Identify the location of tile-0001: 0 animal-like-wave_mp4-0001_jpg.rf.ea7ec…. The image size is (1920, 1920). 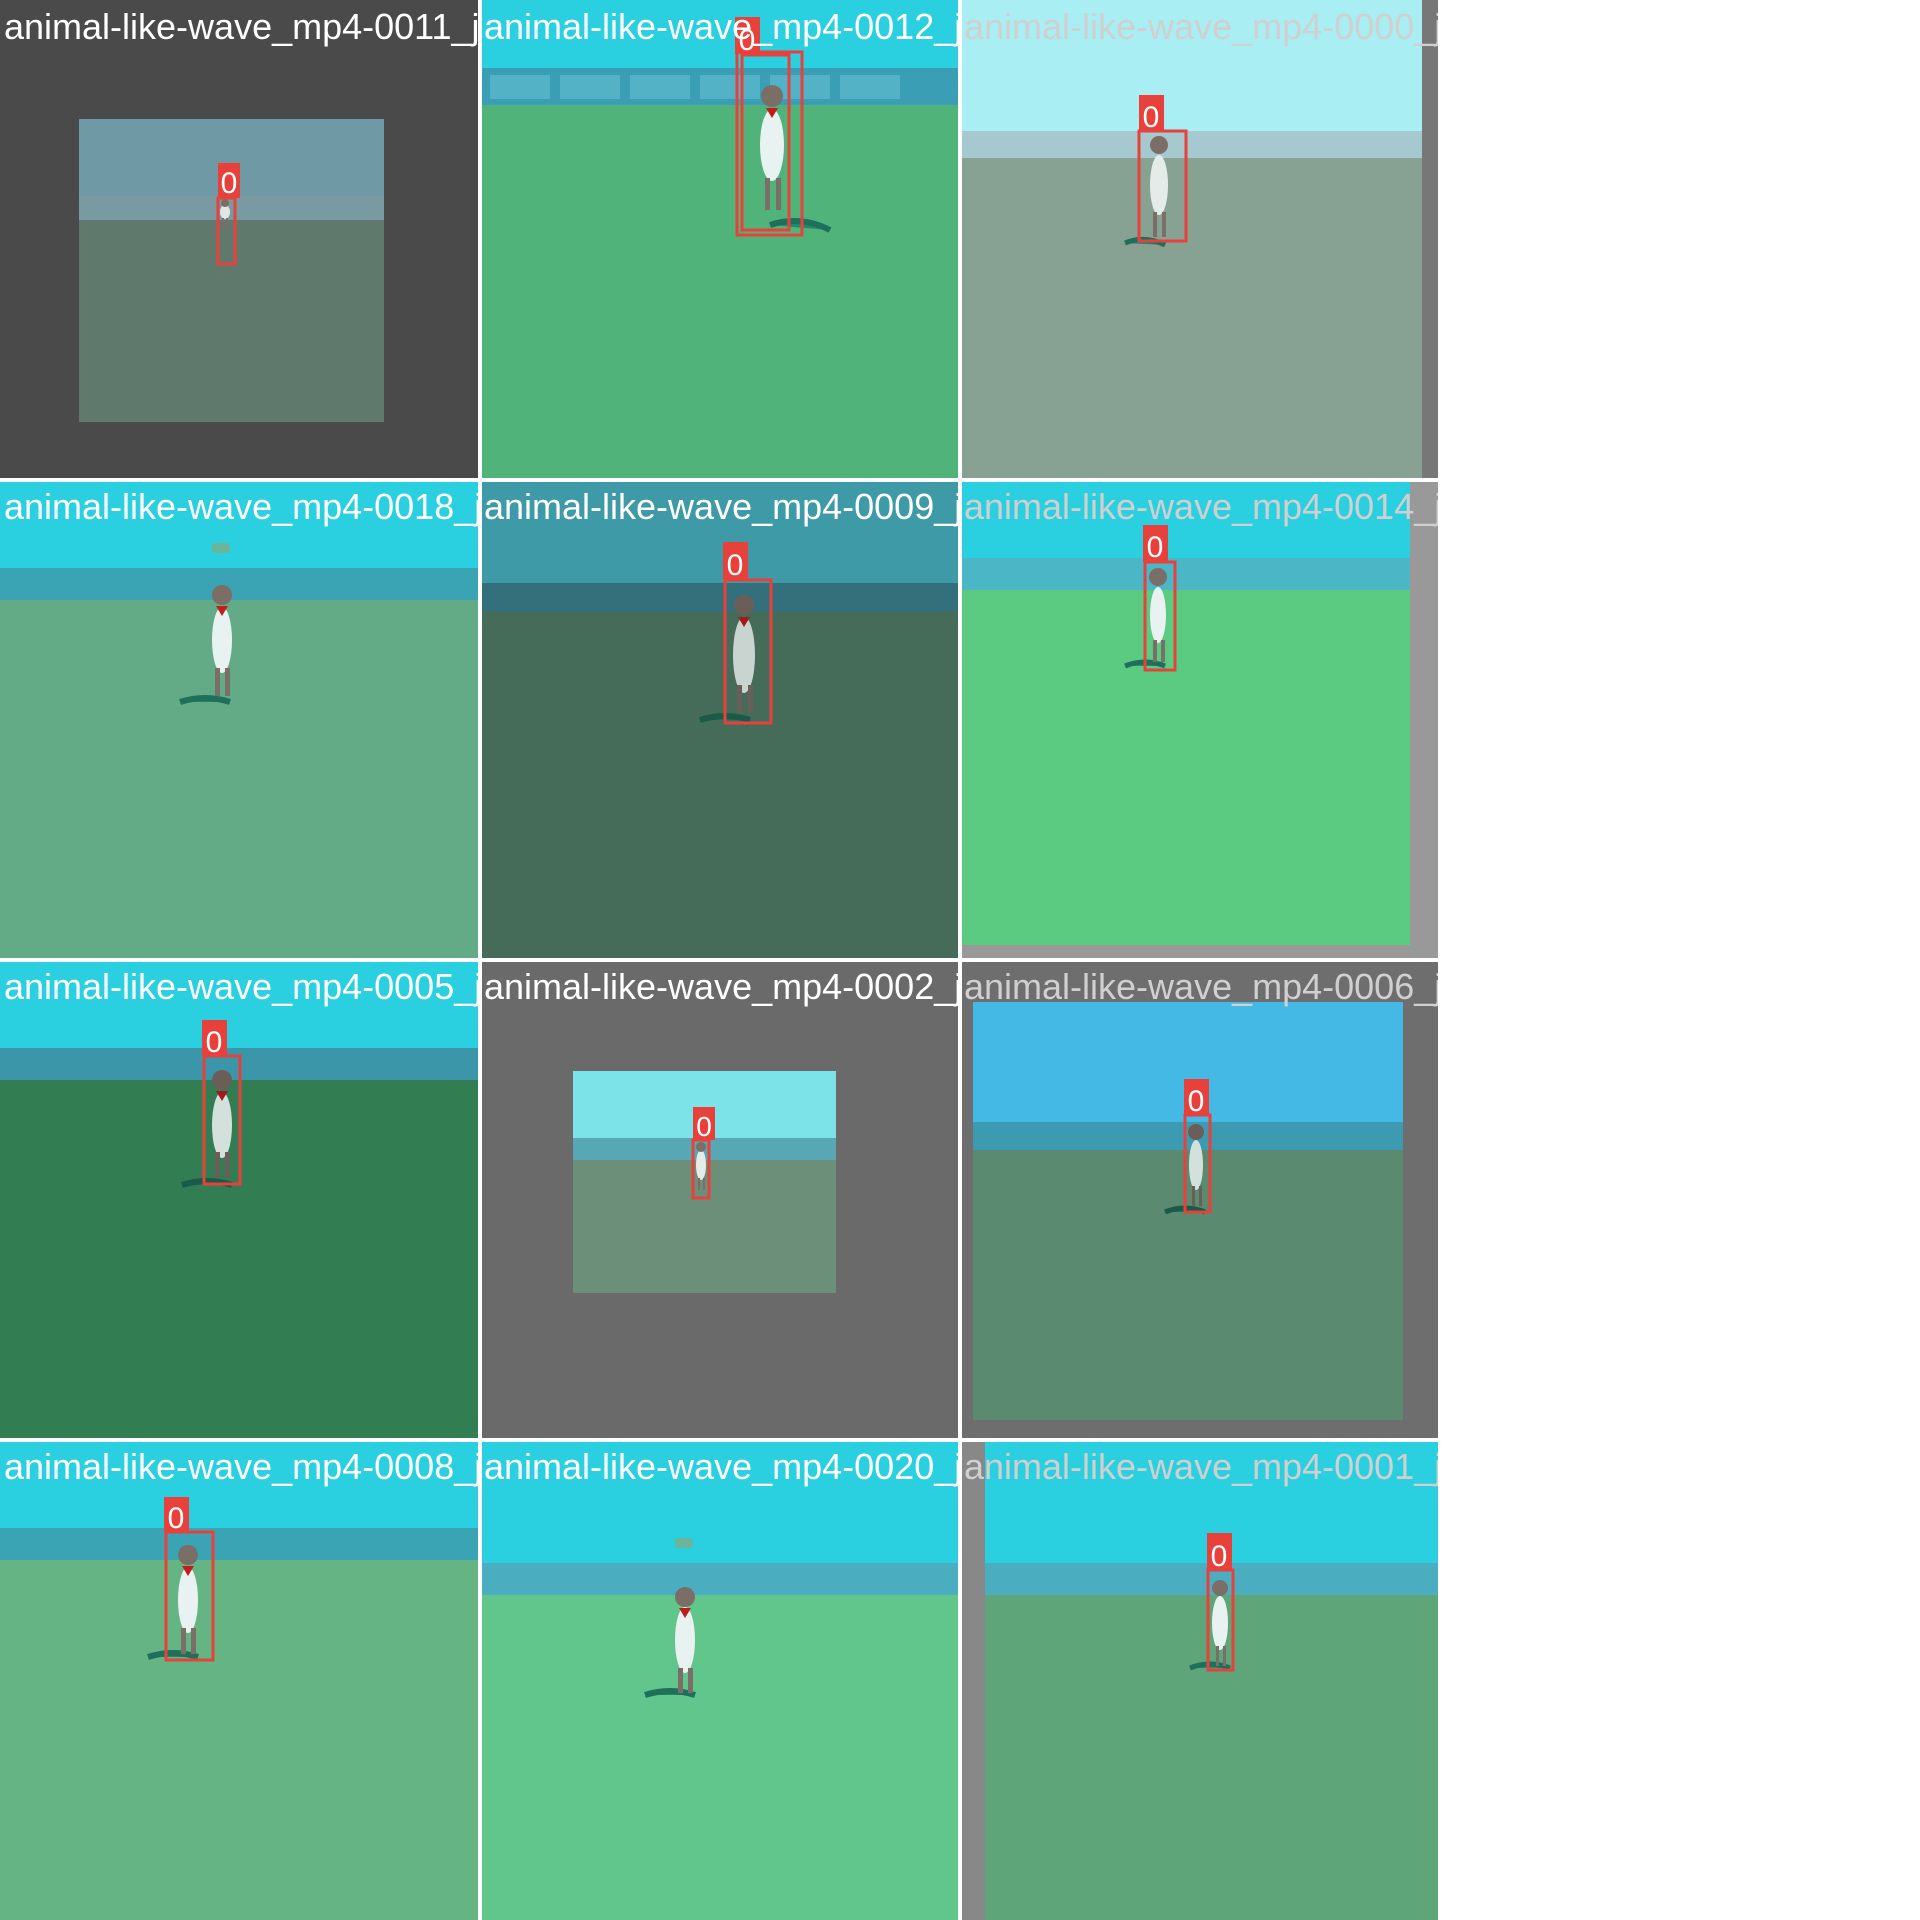
(1200, 1680).